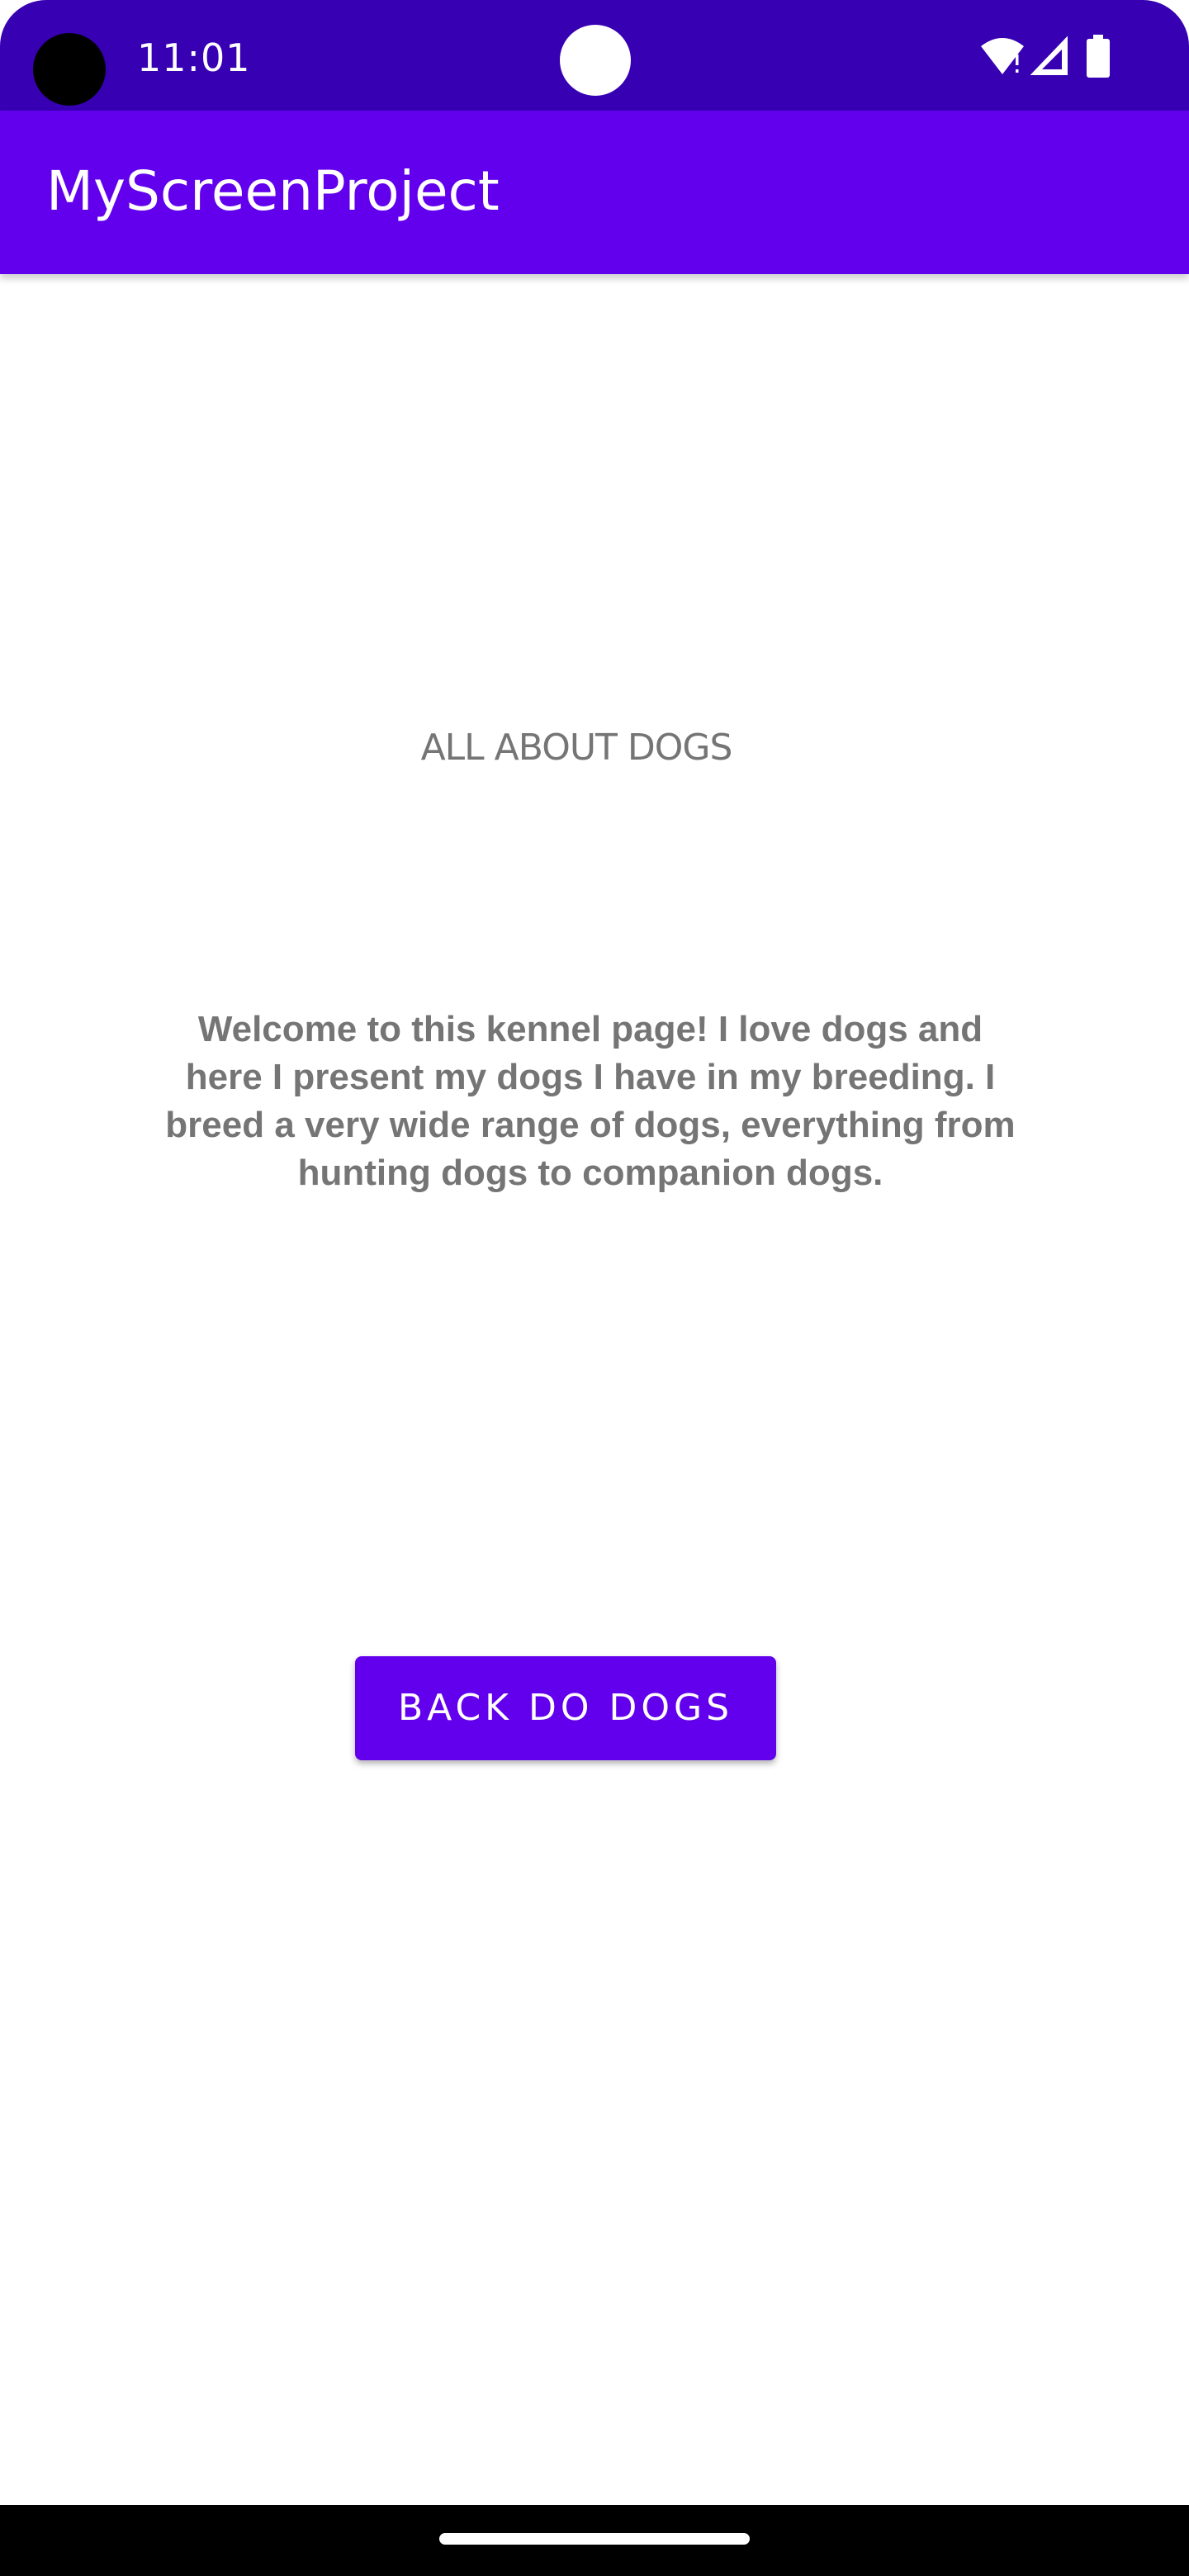 The image size is (1189, 2576). I want to click on notification-dot-icon, so click(595, 60).